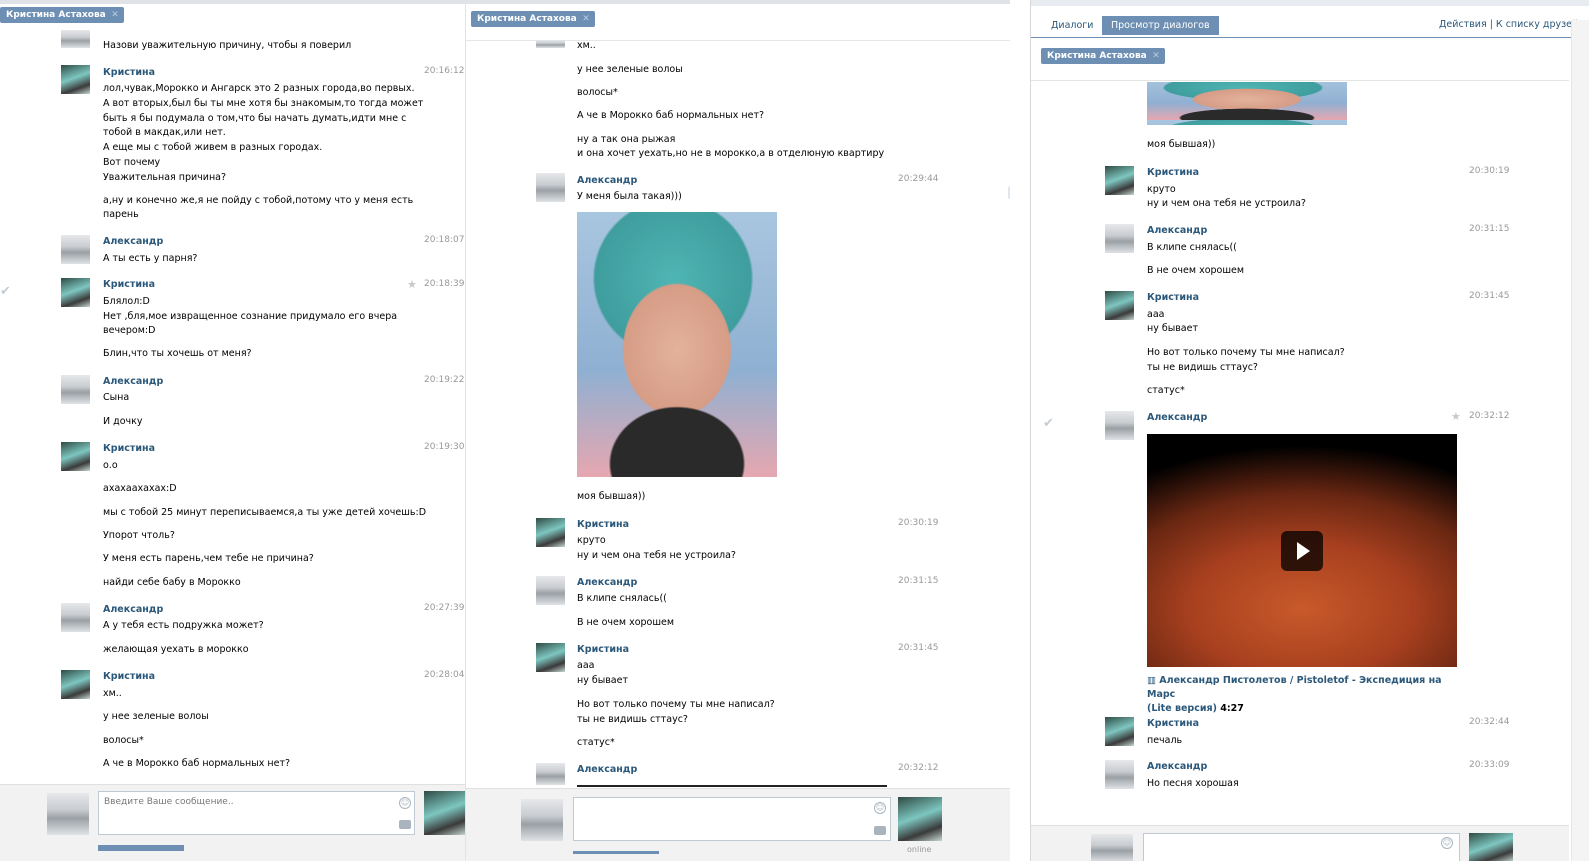 The height and width of the screenshot is (861, 1589). What do you see at coordinates (1160, 25) in the screenshot?
I see `tab-dialog-view: Просмотр диалогов` at bounding box center [1160, 25].